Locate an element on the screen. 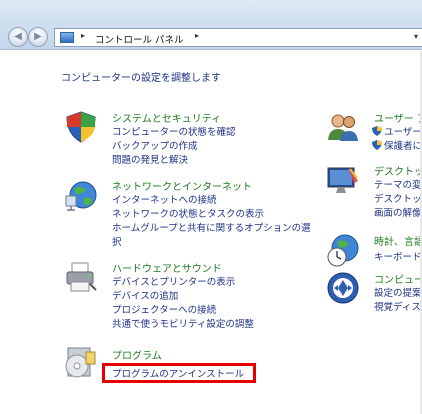 Image resolution: width=422 pixels, height=414 pixels. link-add-device: デバイスの追加 is located at coordinates (145, 295).